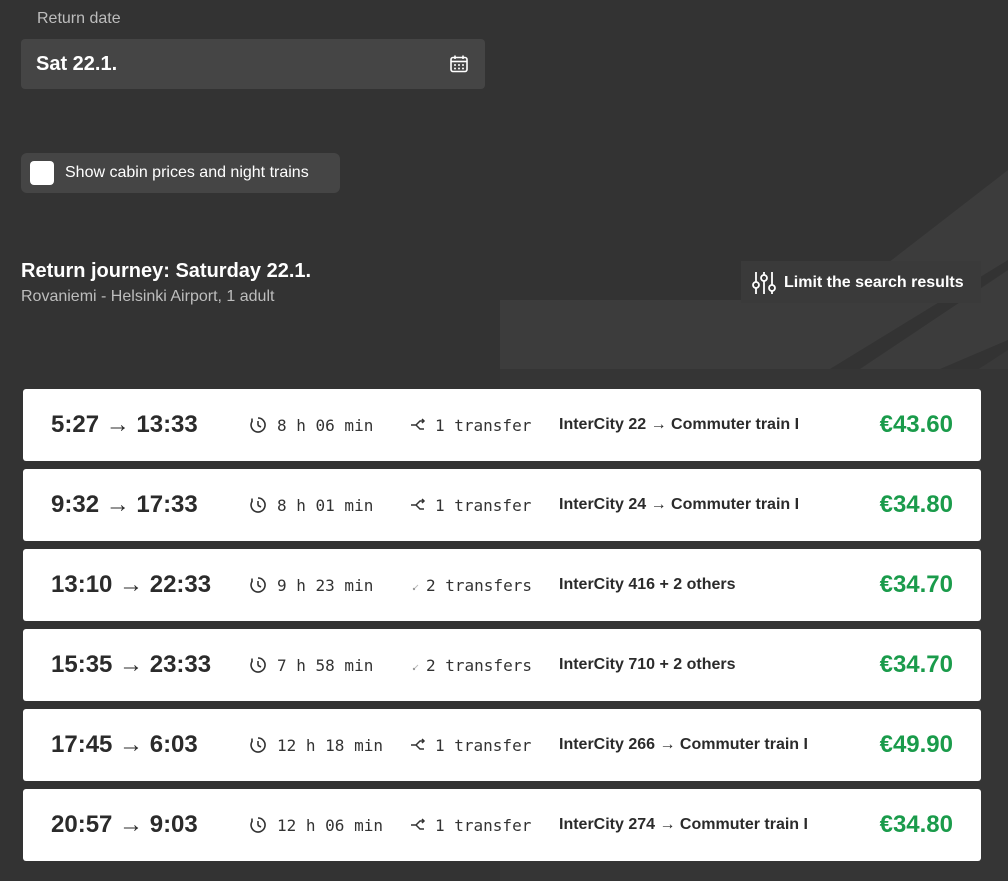 This screenshot has width=1008, height=881. I want to click on journey-duration: 12 h 06 min, so click(330, 825).